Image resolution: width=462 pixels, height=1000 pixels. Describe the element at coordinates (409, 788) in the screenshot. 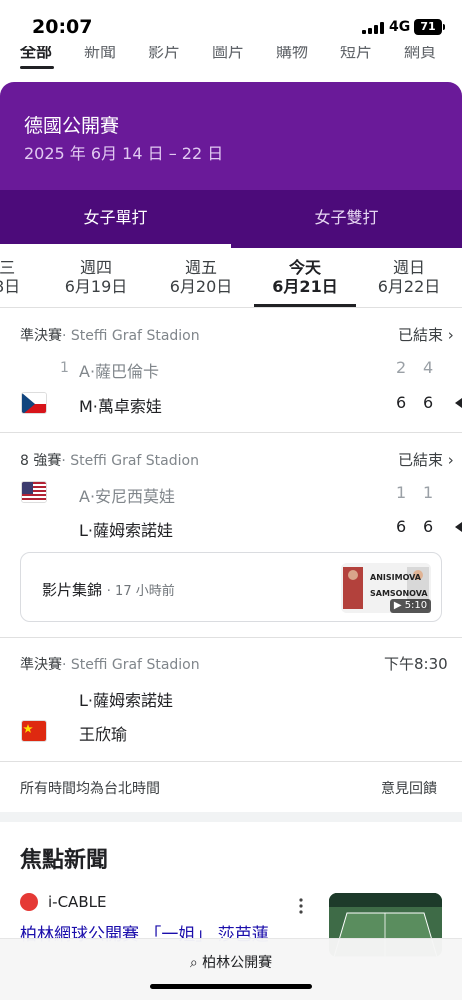

I see `feedback-link: 意見回饋` at that location.